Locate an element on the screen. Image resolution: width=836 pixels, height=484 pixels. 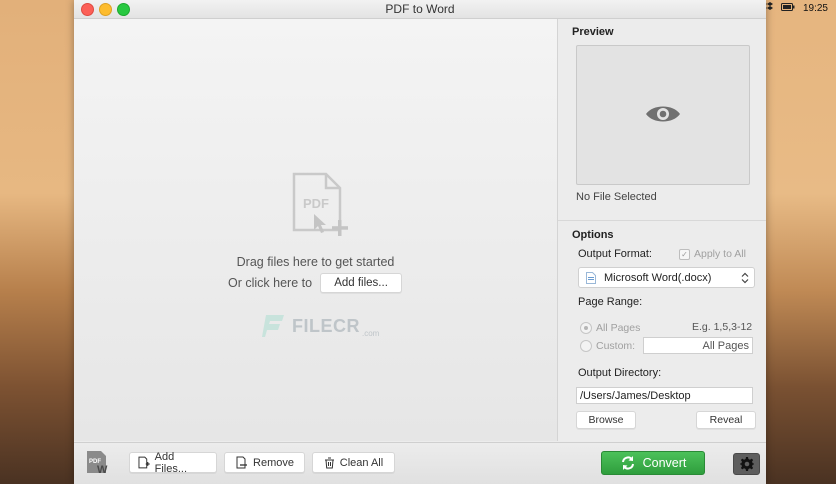
svg-text: W is located at coordinates (102, 470).